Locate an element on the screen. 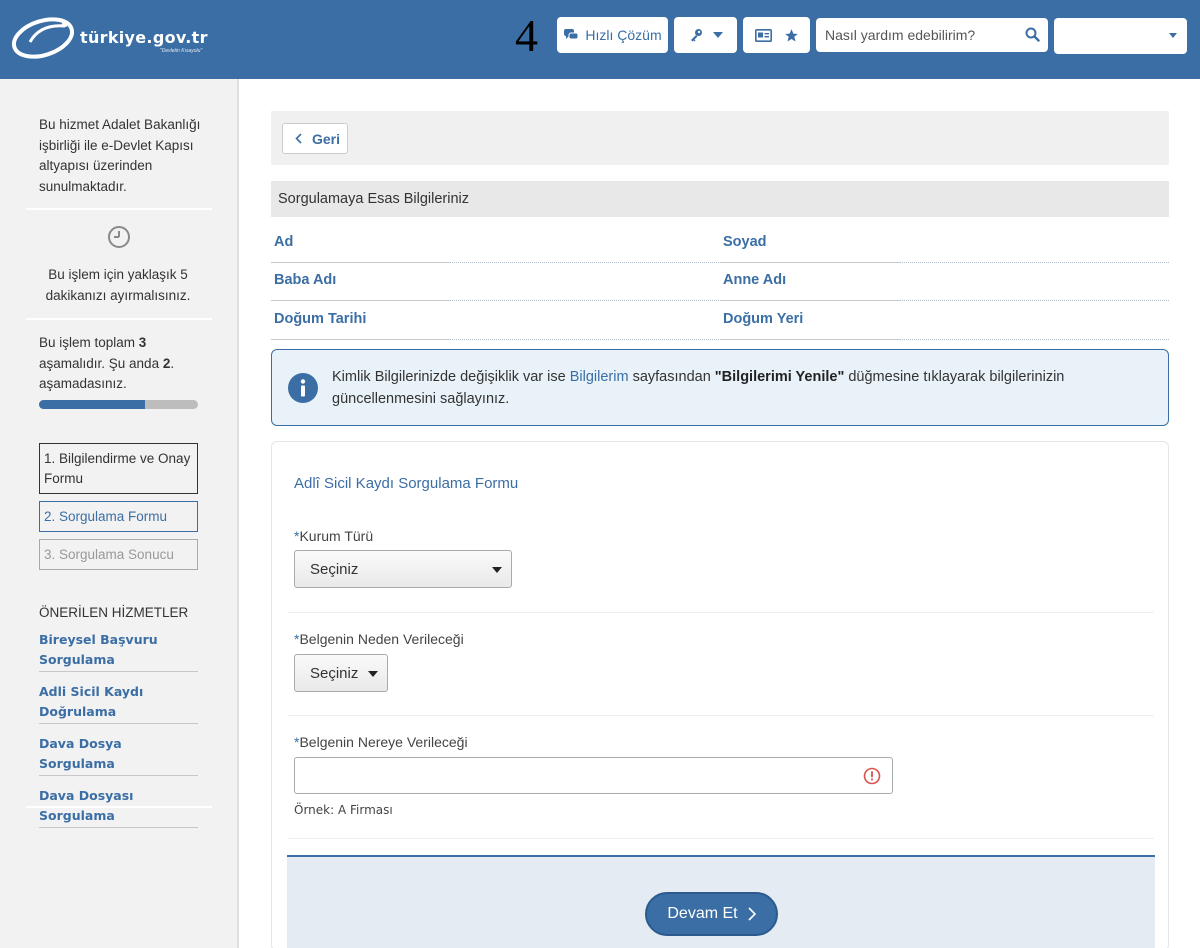 This screenshot has width=1200, height=948. chevron-down-icon is located at coordinates (717, 35).